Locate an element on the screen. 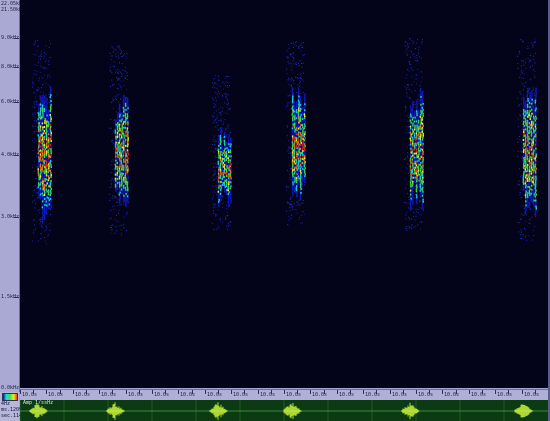 The image size is (550, 421). color-palette-icon is located at coordinates (10, 397).